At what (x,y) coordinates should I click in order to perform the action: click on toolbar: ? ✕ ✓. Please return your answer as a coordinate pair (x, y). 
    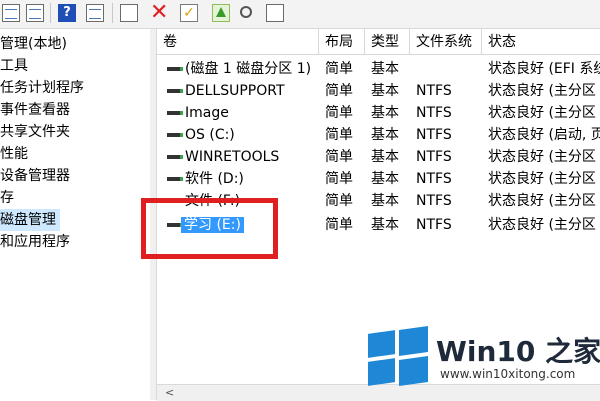
    Looking at the image, I should click on (300, 14).